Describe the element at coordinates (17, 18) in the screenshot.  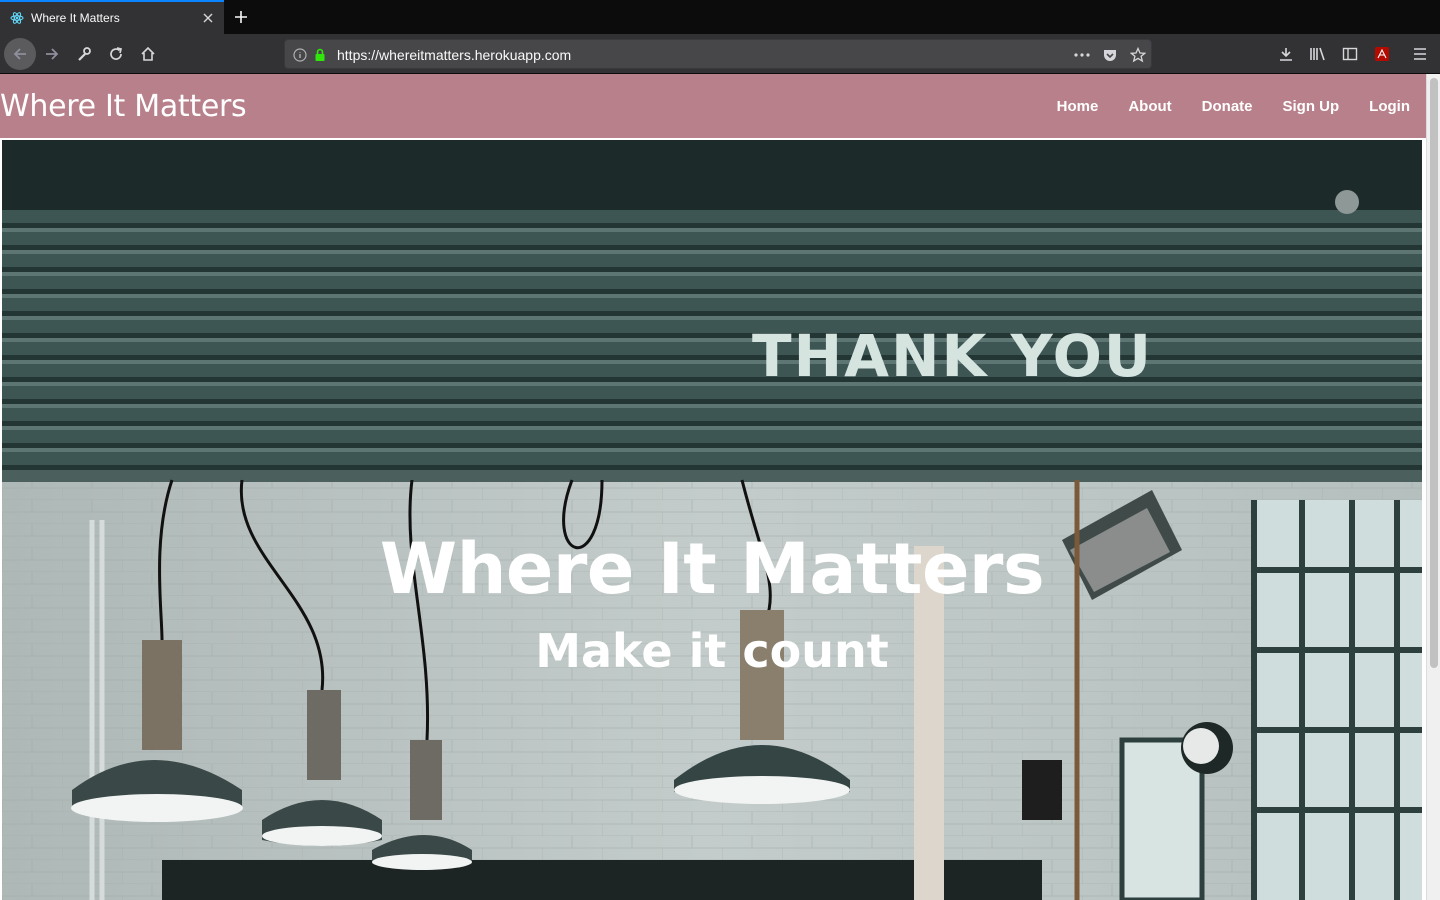
I see `react-atom-icon` at that location.